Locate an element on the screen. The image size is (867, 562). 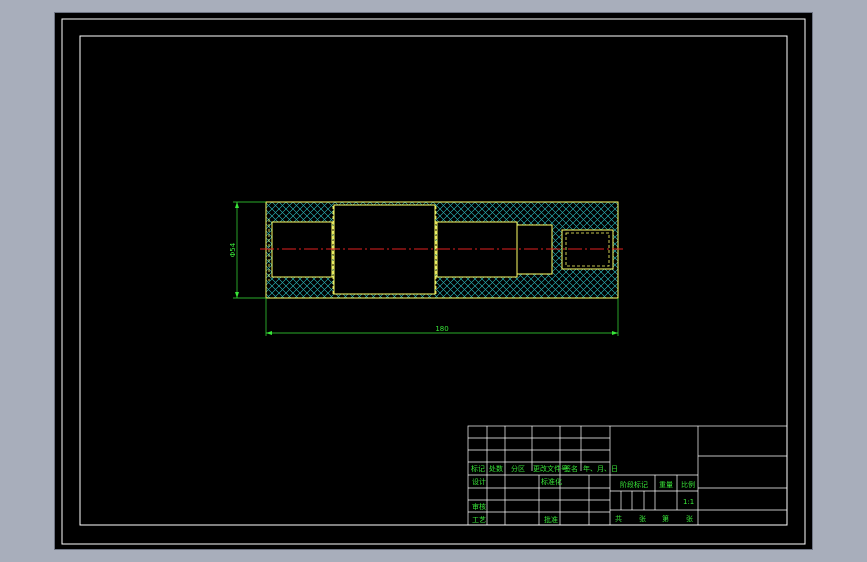
tb-weight-label: 重量 is located at coordinates (666, 485).